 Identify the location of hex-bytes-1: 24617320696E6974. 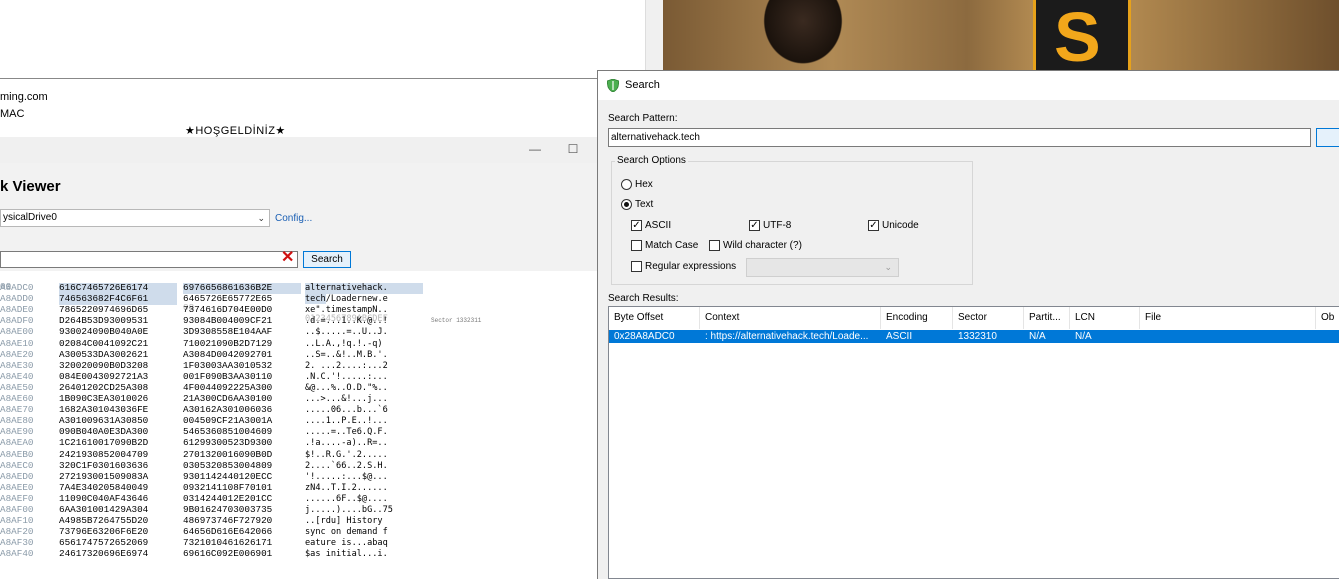
(104, 554).